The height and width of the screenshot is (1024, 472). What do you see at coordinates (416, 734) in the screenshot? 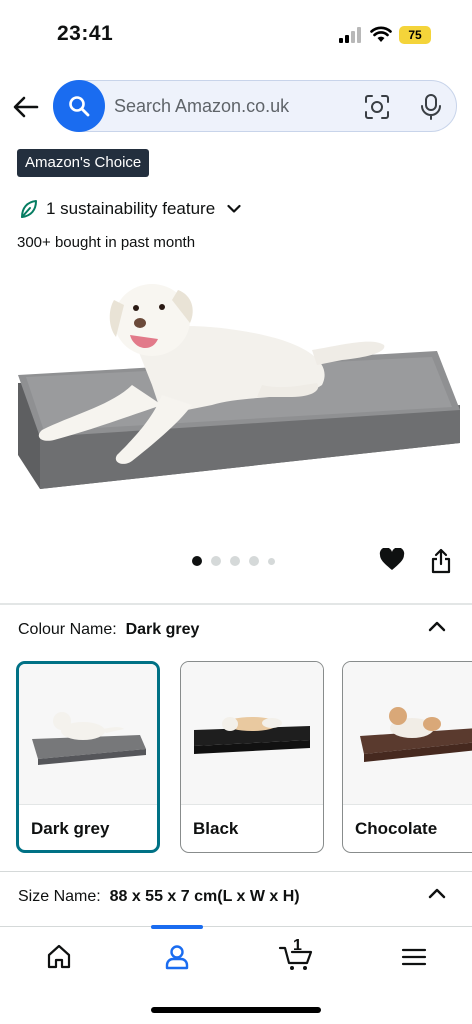
I see `chocolate-bed-thumbnail` at bounding box center [416, 734].